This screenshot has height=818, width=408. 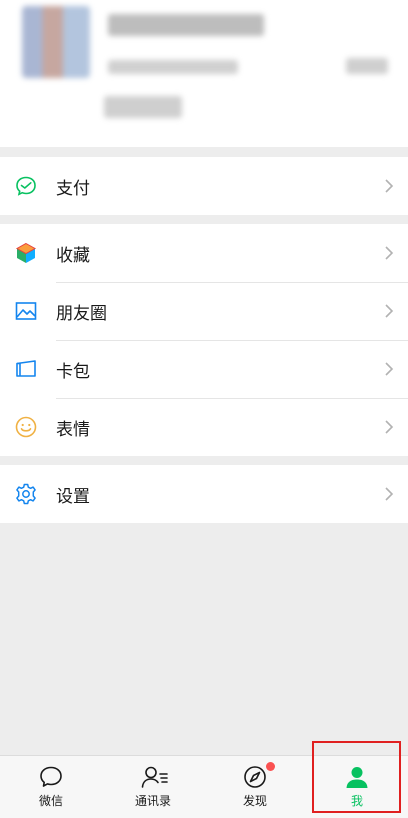 I want to click on menu-item-pay: 支付, so click(x=204, y=186).